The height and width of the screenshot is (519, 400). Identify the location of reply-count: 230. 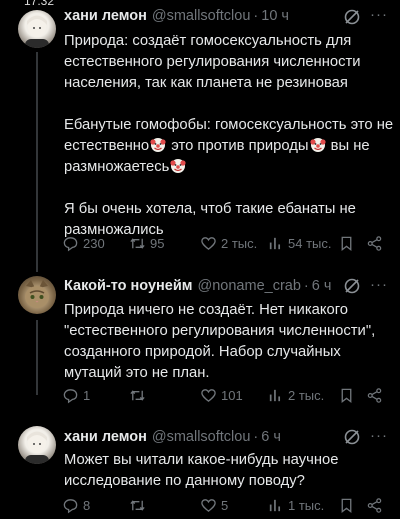
(94, 243).